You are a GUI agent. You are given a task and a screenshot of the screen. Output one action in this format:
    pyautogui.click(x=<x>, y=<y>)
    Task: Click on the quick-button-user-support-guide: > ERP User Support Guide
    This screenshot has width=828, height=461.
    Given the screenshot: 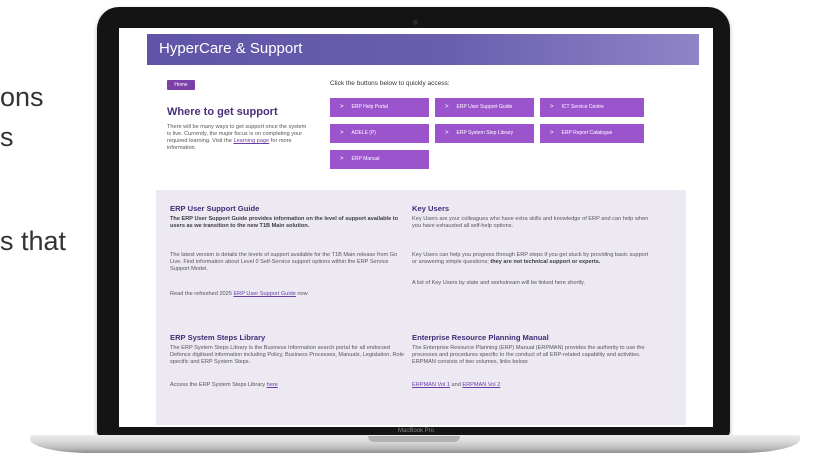 What is the action you would take?
    pyautogui.click(x=484, y=107)
    